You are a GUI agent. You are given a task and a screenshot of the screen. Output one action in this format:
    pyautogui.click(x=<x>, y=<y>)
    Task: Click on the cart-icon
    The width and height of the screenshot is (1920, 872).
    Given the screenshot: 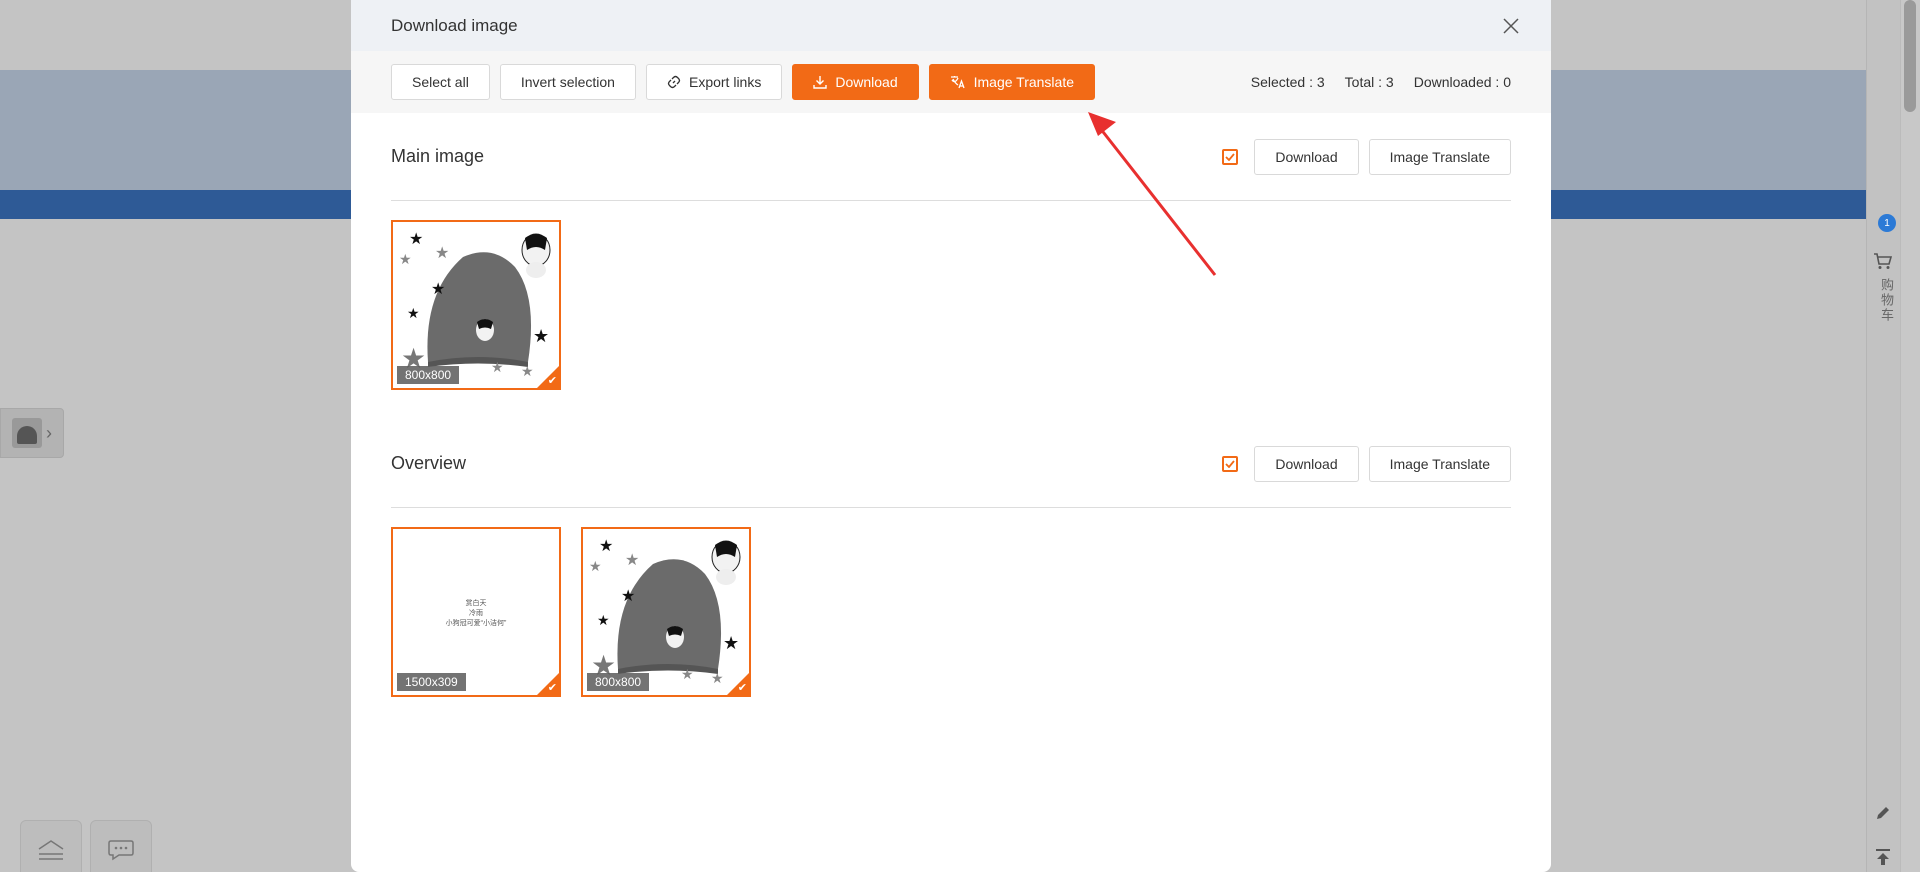 What is the action you would take?
    pyautogui.click(x=1883, y=261)
    